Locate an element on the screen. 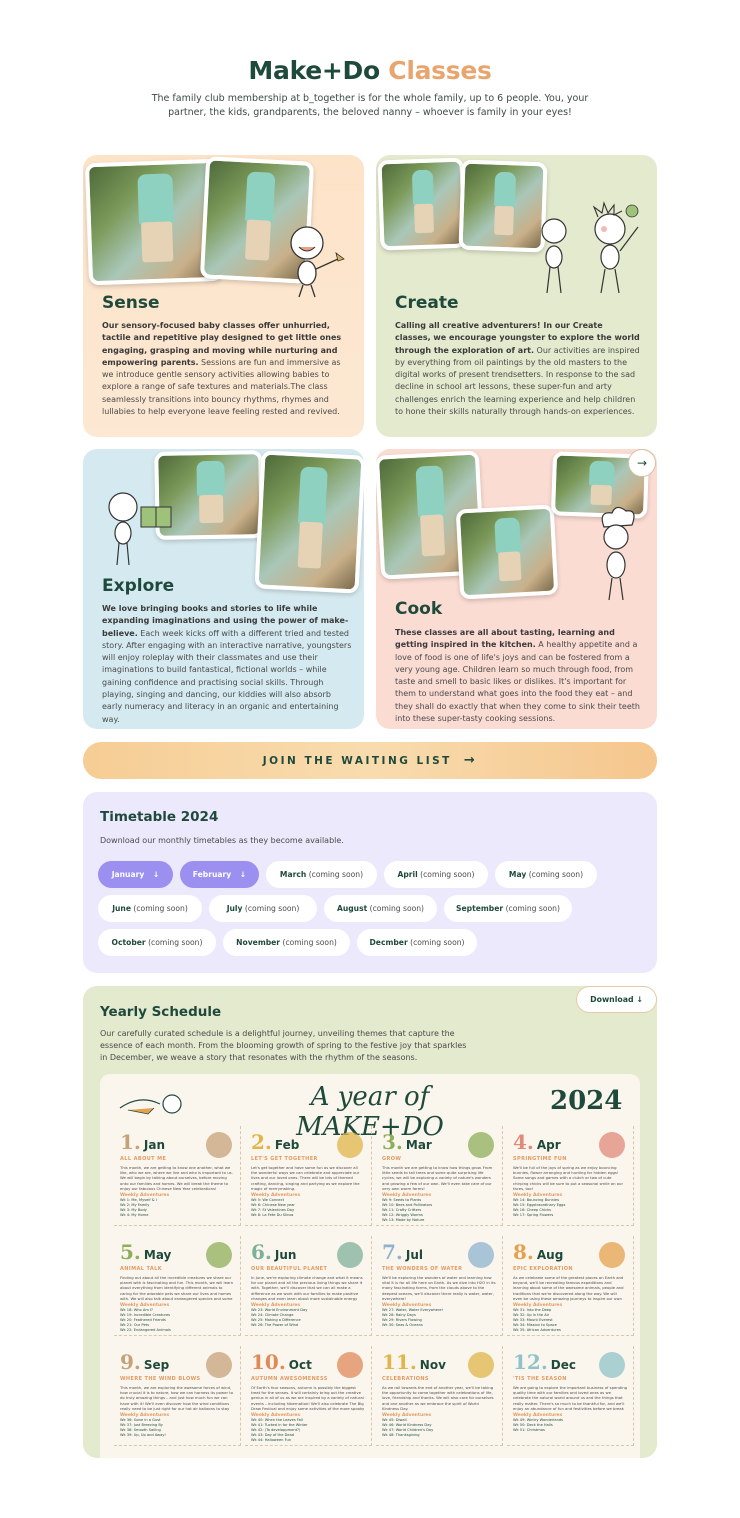  month-pill-december: Decmber (coming soon) is located at coordinates (417, 942).